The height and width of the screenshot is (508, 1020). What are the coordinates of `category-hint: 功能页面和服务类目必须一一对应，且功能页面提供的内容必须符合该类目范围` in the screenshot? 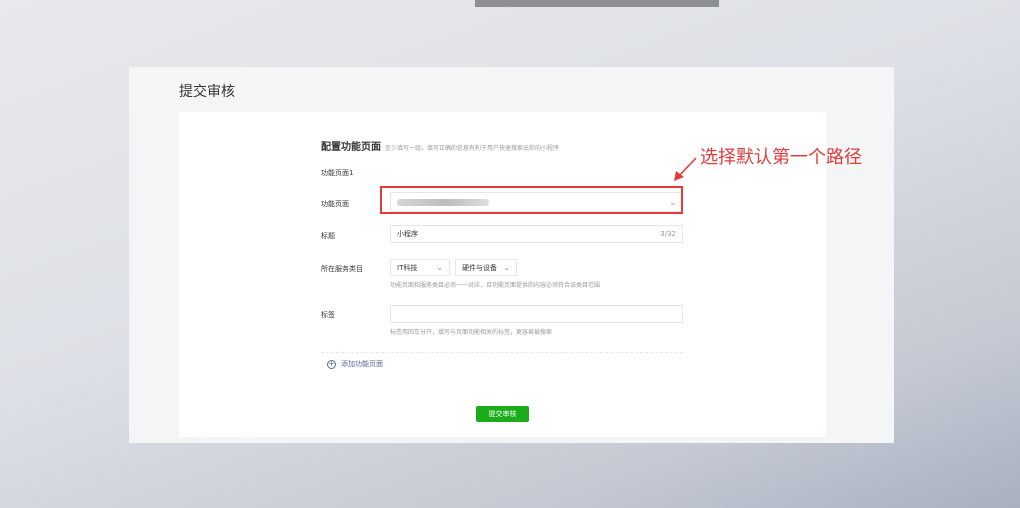 It's located at (495, 285).